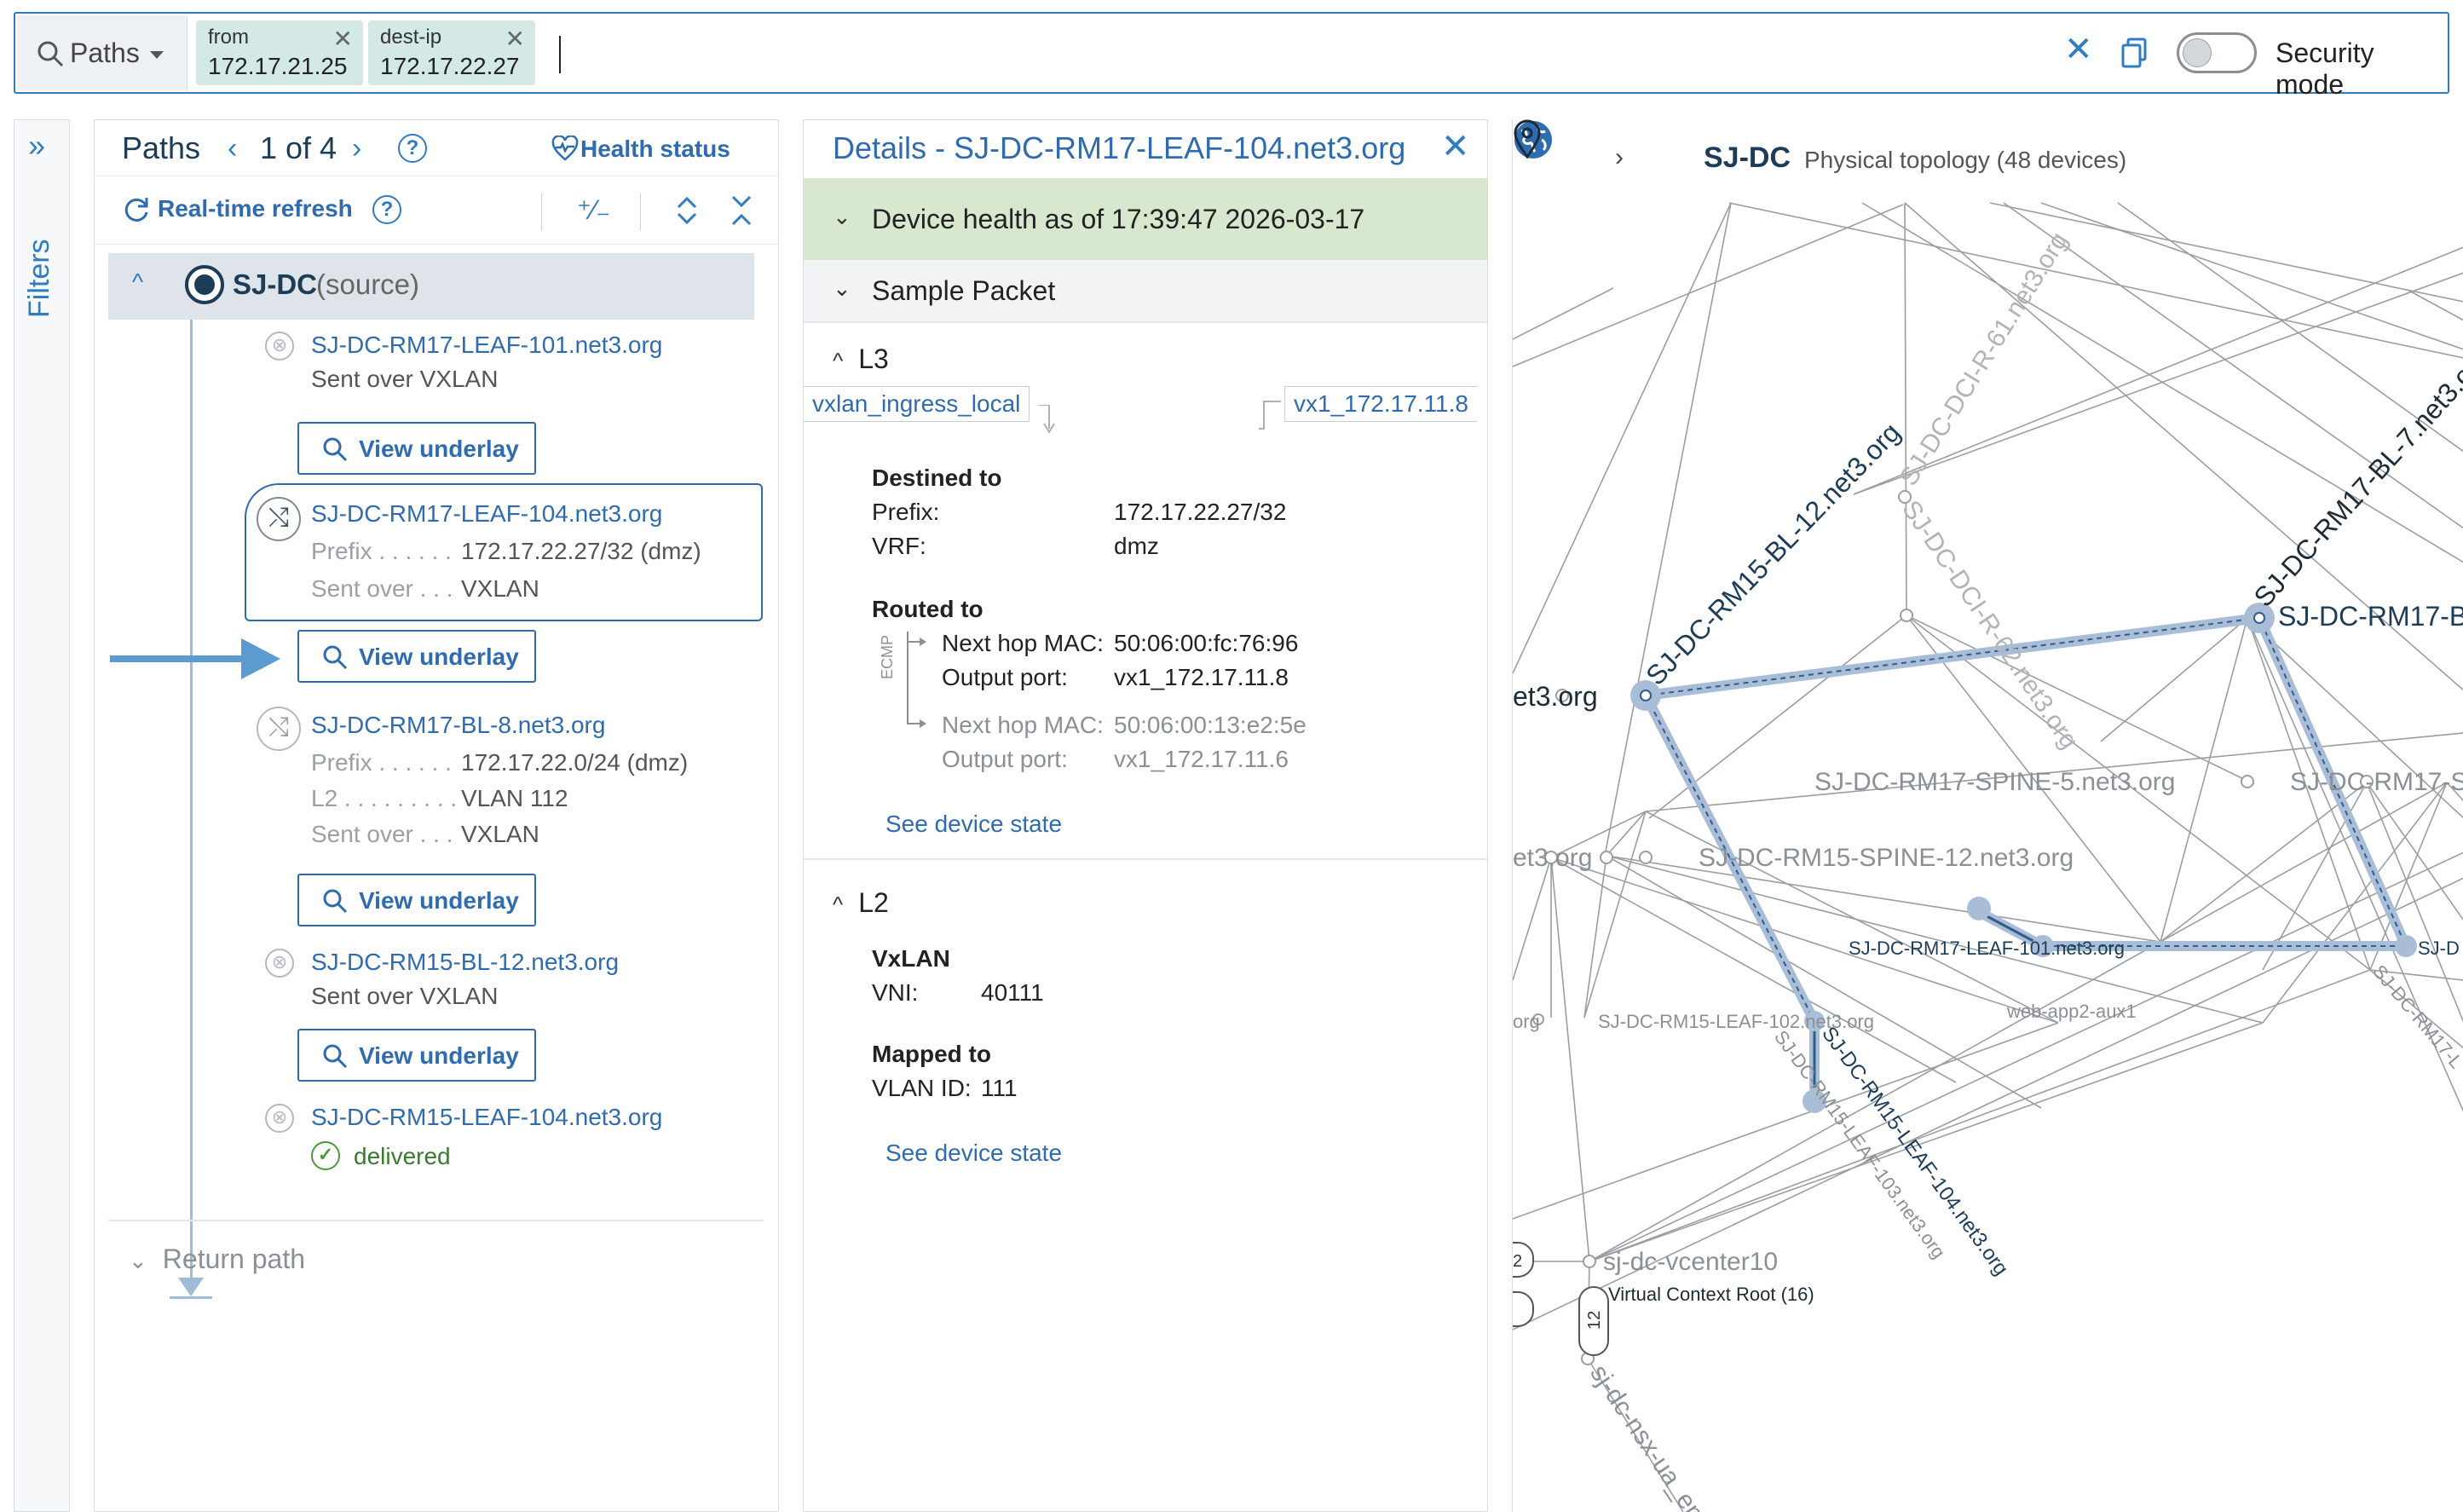 The height and width of the screenshot is (1512, 2463). What do you see at coordinates (1206, 643) in the screenshot?
I see `next-hop-mac: 50:06:00:fc:76:96` at bounding box center [1206, 643].